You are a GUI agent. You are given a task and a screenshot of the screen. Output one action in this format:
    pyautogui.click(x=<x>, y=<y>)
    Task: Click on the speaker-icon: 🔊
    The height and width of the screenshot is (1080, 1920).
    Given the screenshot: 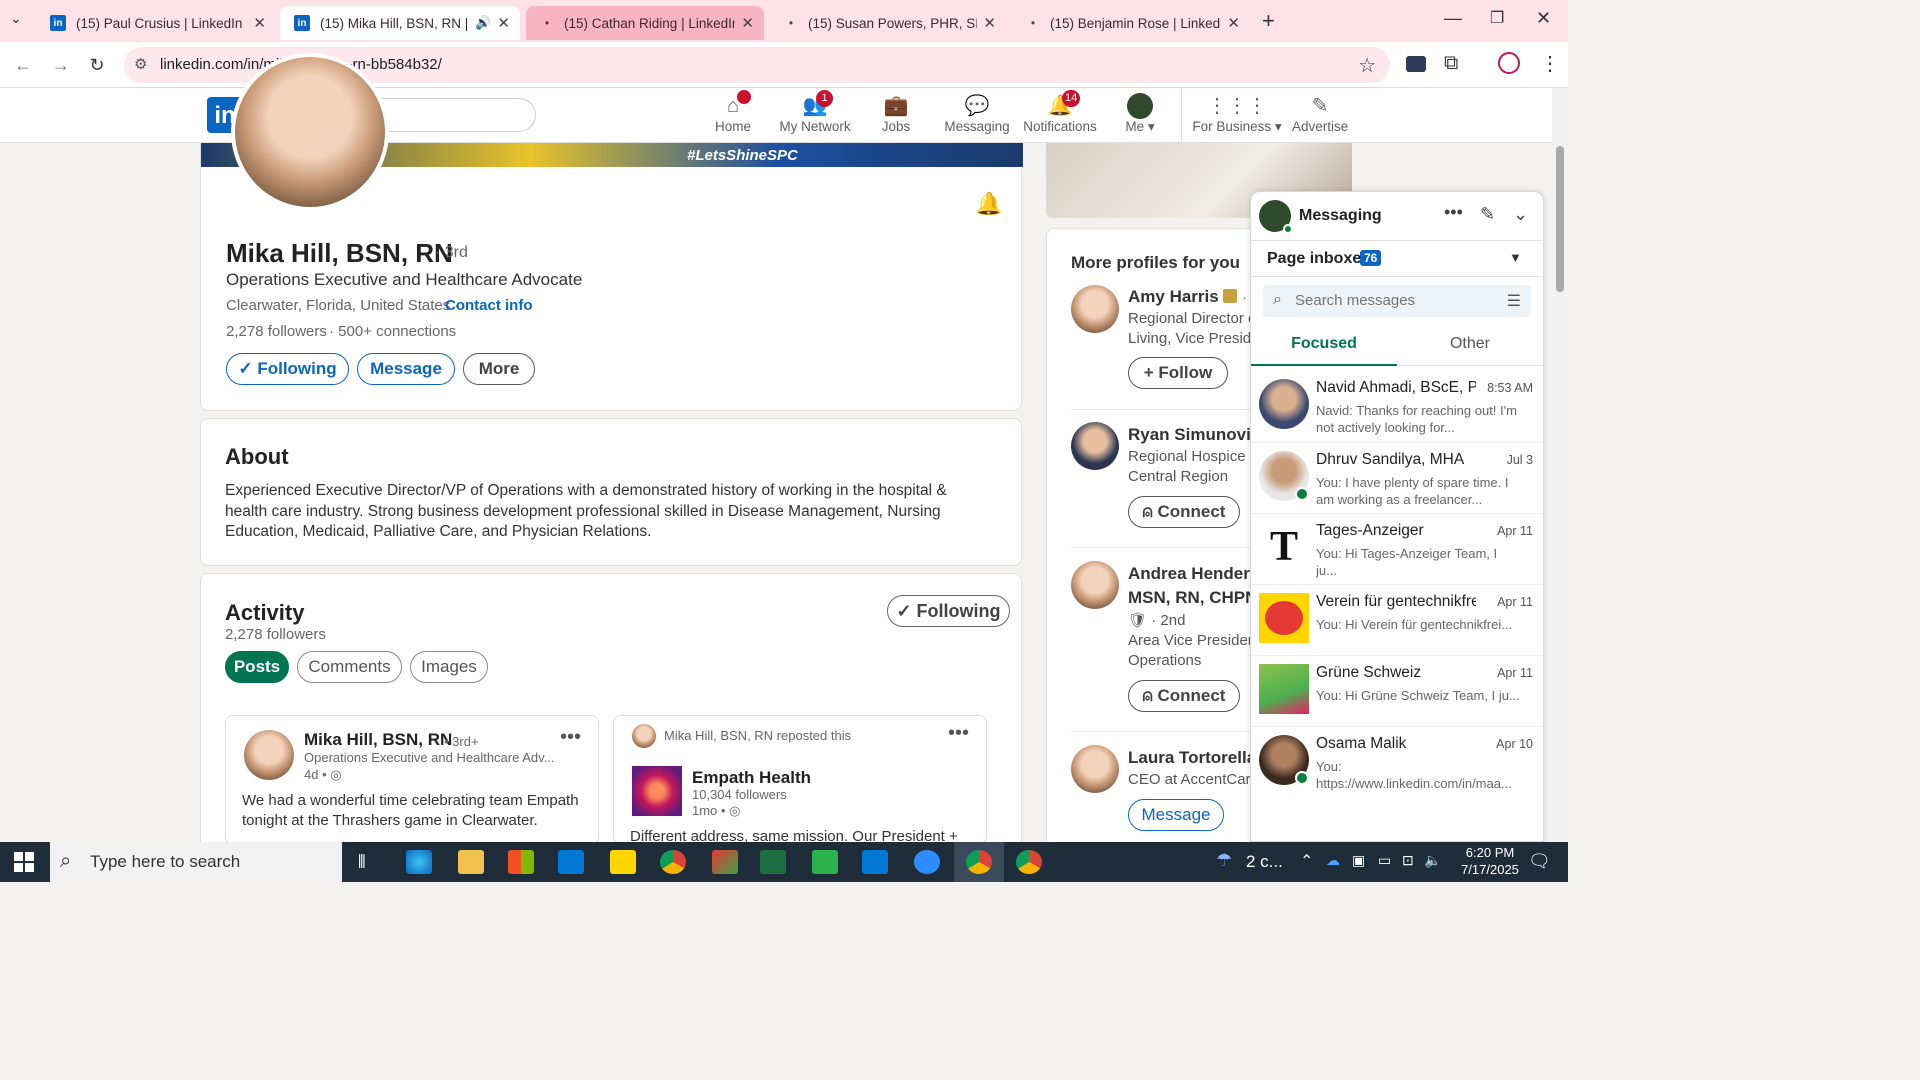 What is the action you would take?
    pyautogui.click(x=483, y=23)
    